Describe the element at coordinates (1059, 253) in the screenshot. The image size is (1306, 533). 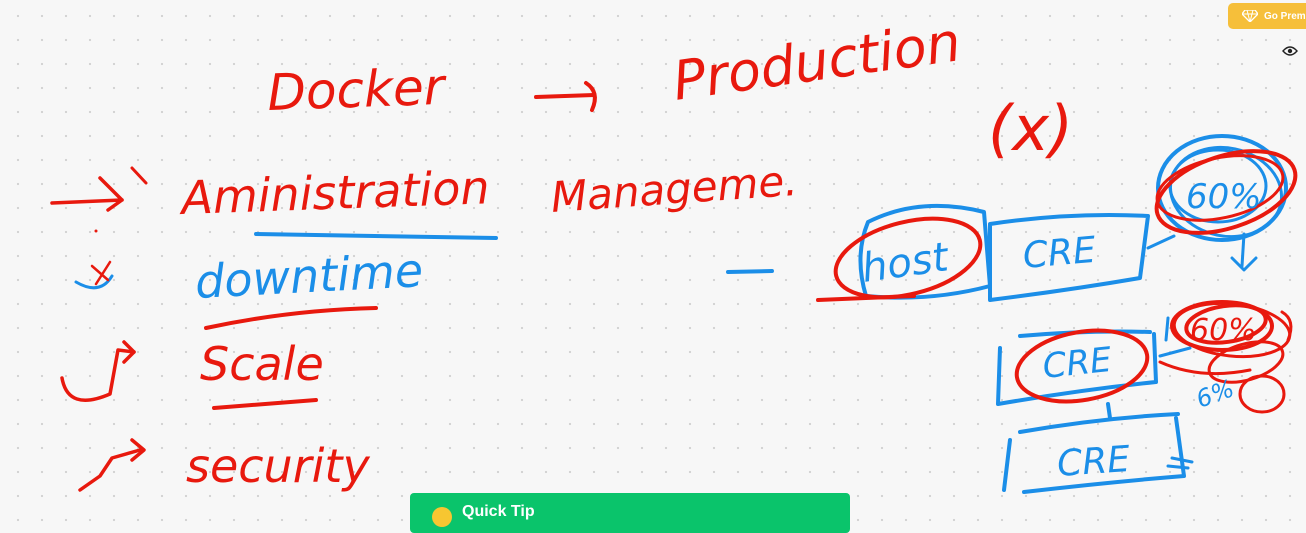
I see `cre-top-label: CRE` at that location.